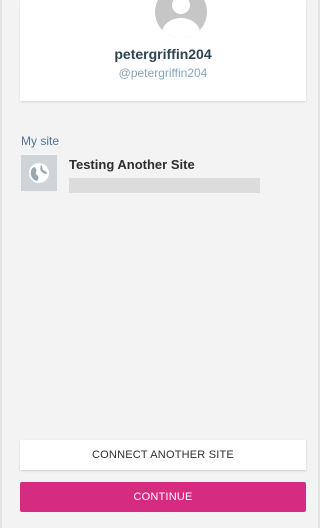 The image size is (320, 528). I want to click on my-site-label: My site, so click(40, 141).